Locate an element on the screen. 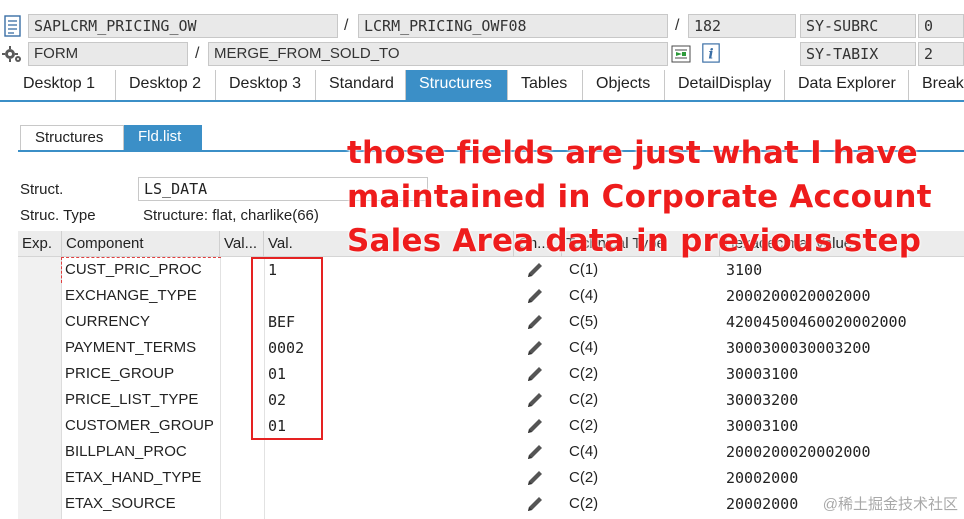  tab-breakpoints: Break. is located at coordinates (936, 85).